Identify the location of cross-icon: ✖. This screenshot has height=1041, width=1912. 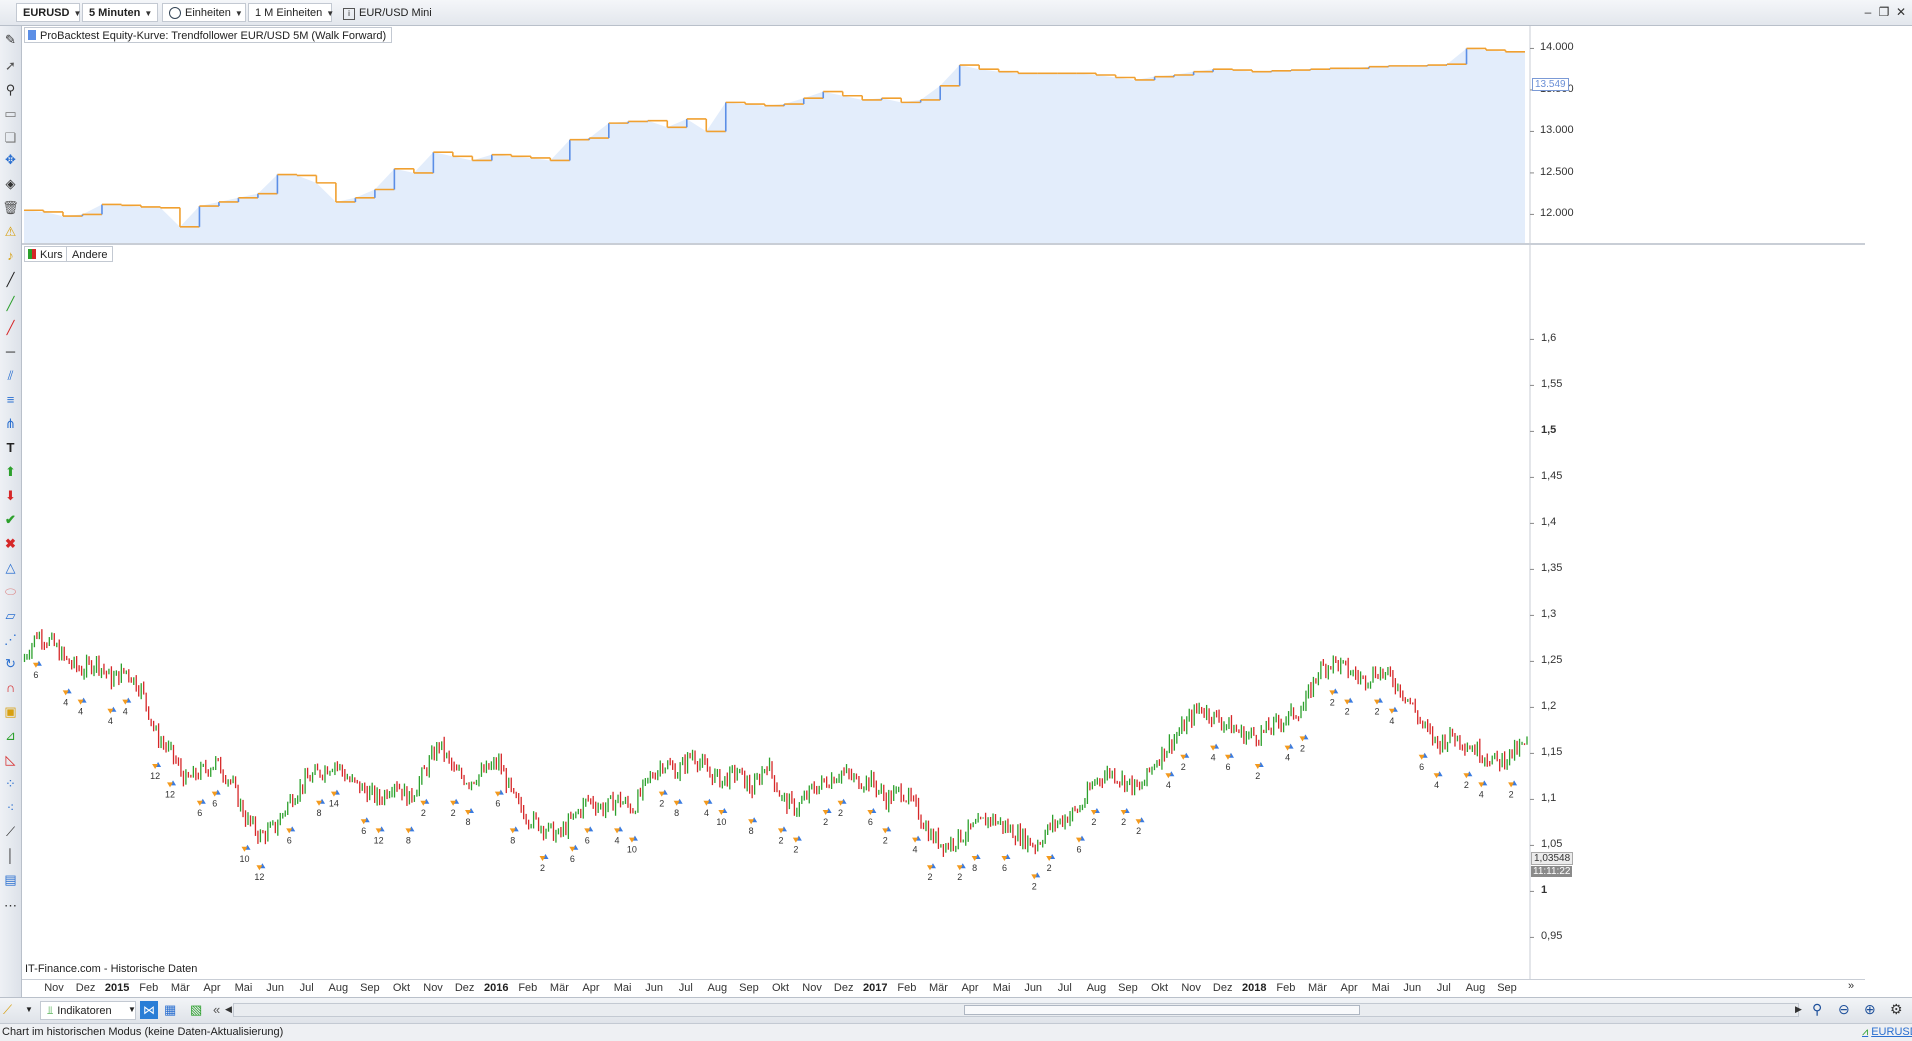
(10, 543).